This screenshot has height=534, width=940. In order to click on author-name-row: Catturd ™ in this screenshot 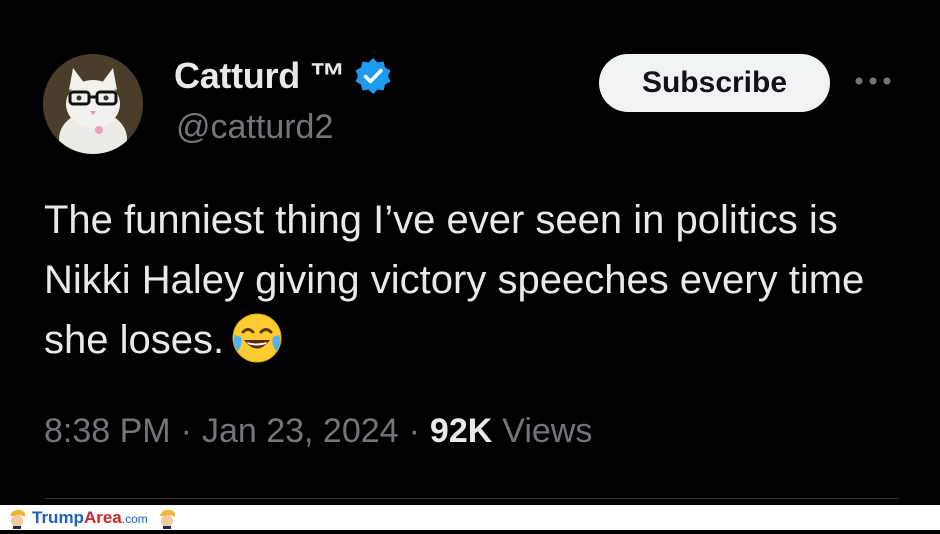, I will do `click(283, 76)`.